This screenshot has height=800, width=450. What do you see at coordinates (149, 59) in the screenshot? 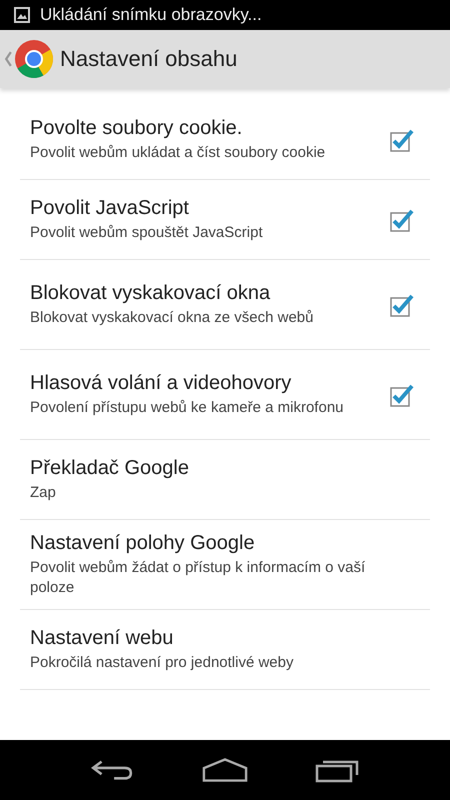
I see `screen-title: Nastavení obsahu` at bounding box center [149, 59].